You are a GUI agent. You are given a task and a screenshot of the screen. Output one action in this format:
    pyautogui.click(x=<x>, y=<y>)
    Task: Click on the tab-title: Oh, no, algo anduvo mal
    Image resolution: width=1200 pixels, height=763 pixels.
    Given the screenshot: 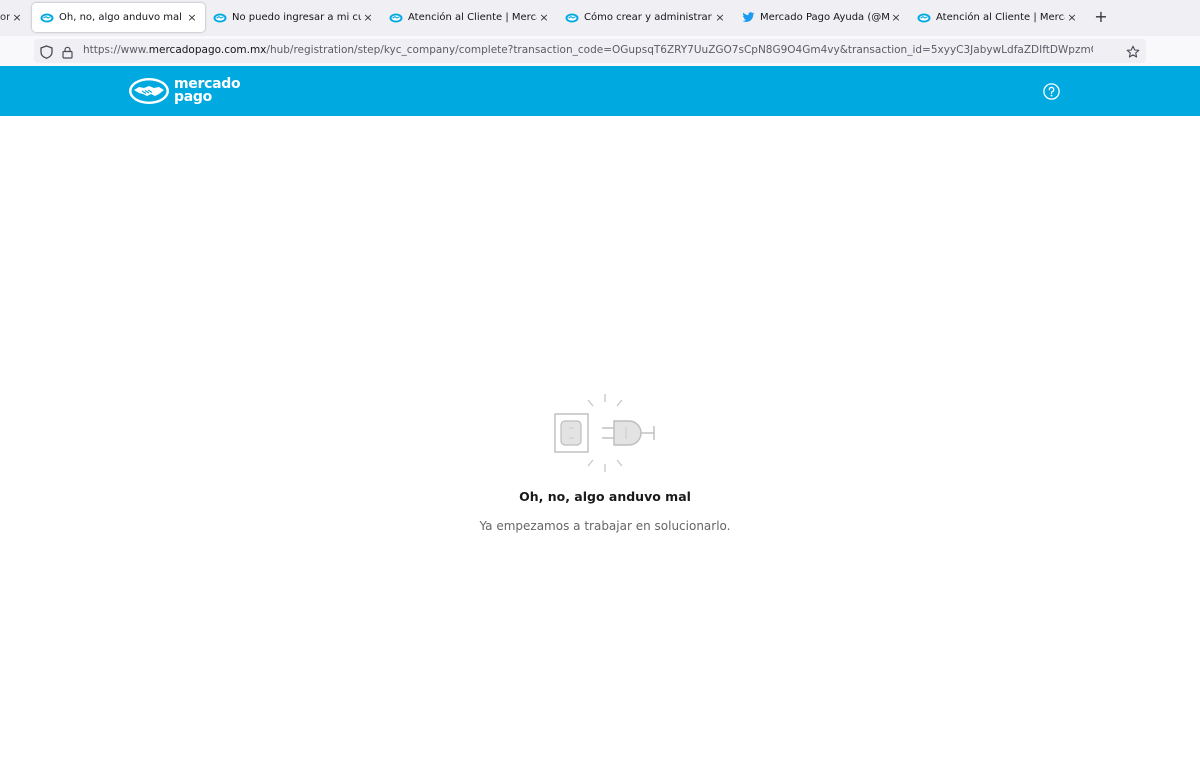 What is the action you would take?
    pyautogui.click(x=120, y=17)
    